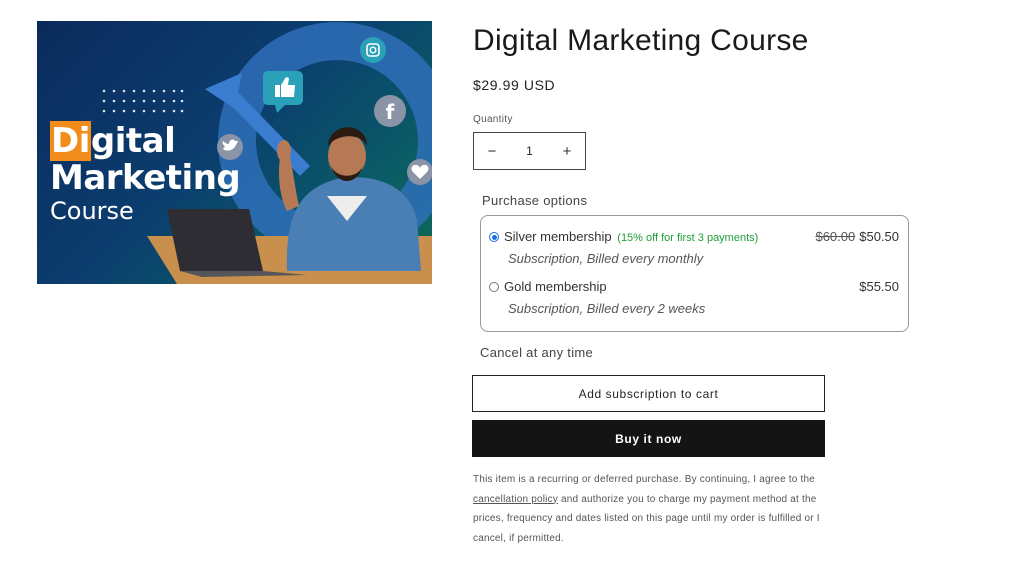  I want to click on quantity-increase-button: +, so click(567, 151).